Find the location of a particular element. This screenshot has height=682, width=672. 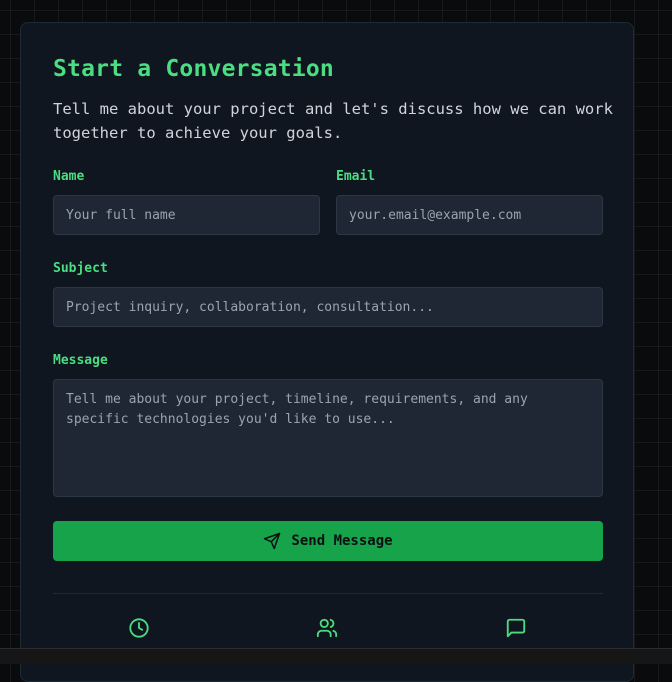

users-icon is located at coordinates (327, 628).